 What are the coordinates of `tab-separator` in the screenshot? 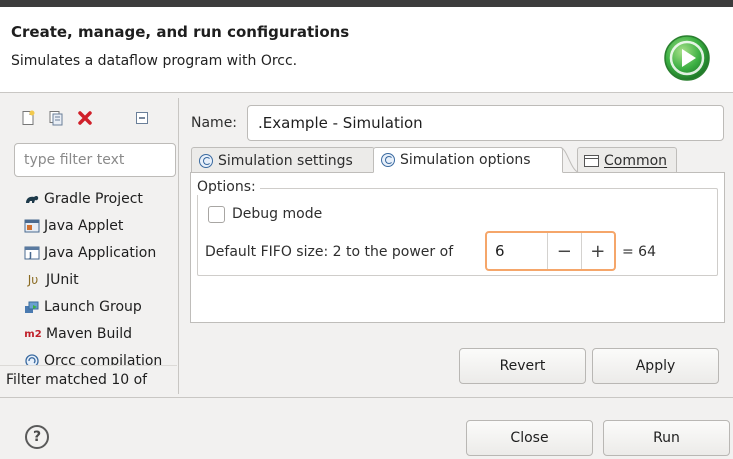 It's located at (570, 160).